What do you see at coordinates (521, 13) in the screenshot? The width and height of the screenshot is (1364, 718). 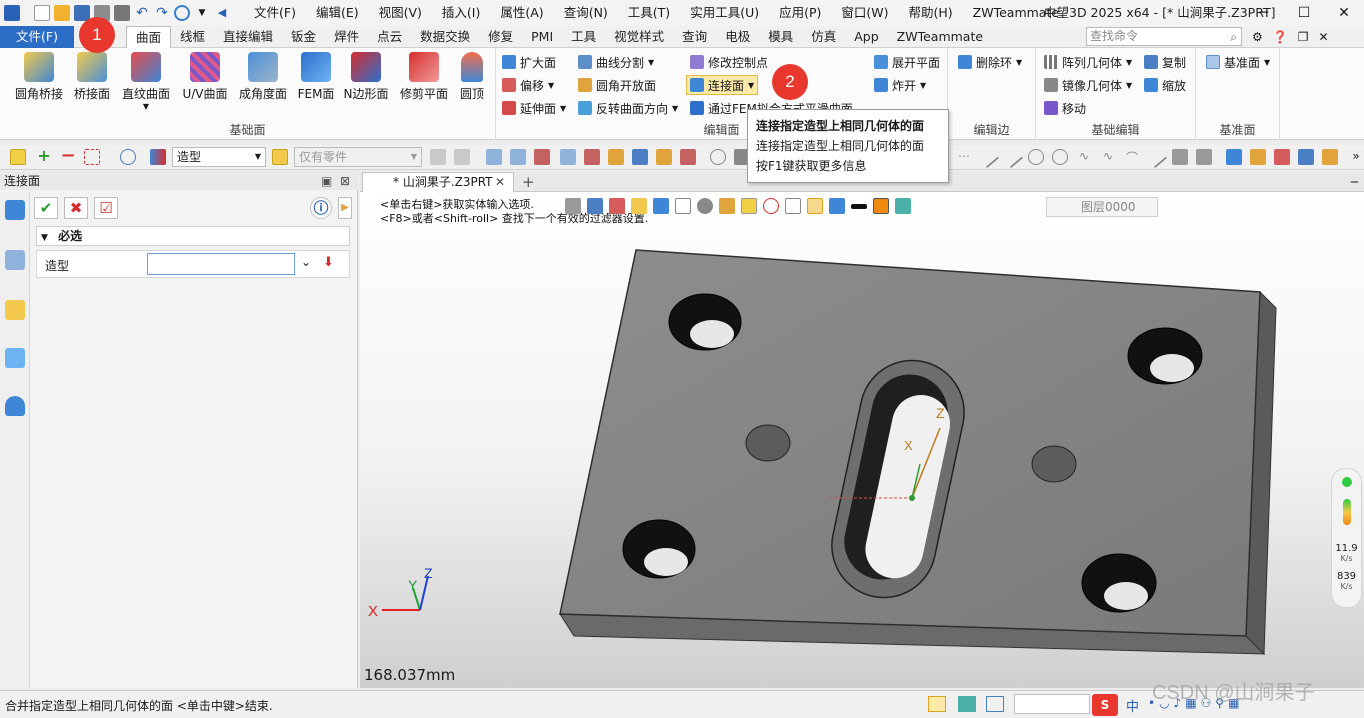 I see `menu-attribute: 属性(A)` at bounding box center [521, 13].